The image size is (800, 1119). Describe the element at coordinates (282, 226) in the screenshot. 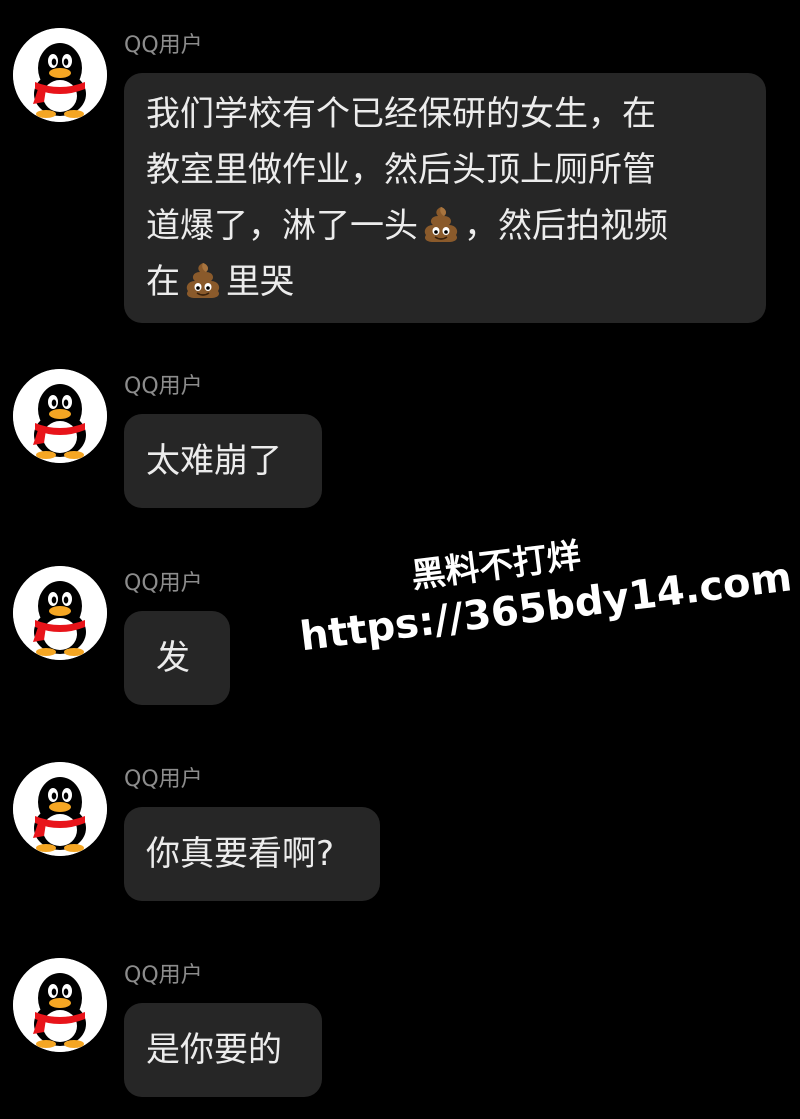

I see `message-text-fragment: 道爆了，淋了一头` at that location.